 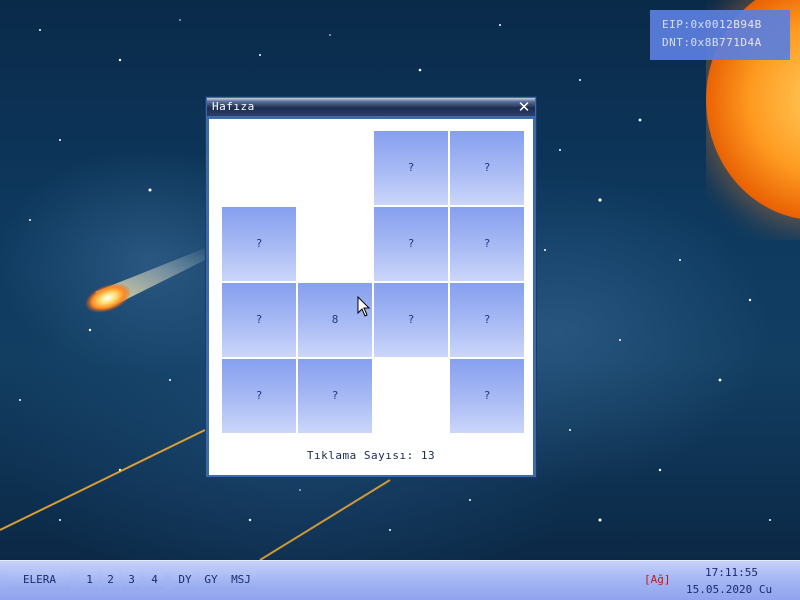 I want to click on close-icon: ✕, so click(x=524, y=107).